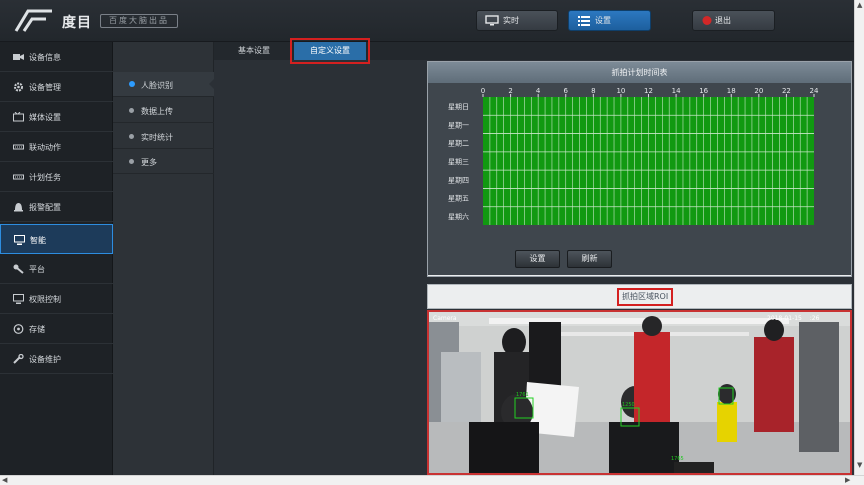  I want to click on sidebar-item-label: 设备信息, so click(45, 57).